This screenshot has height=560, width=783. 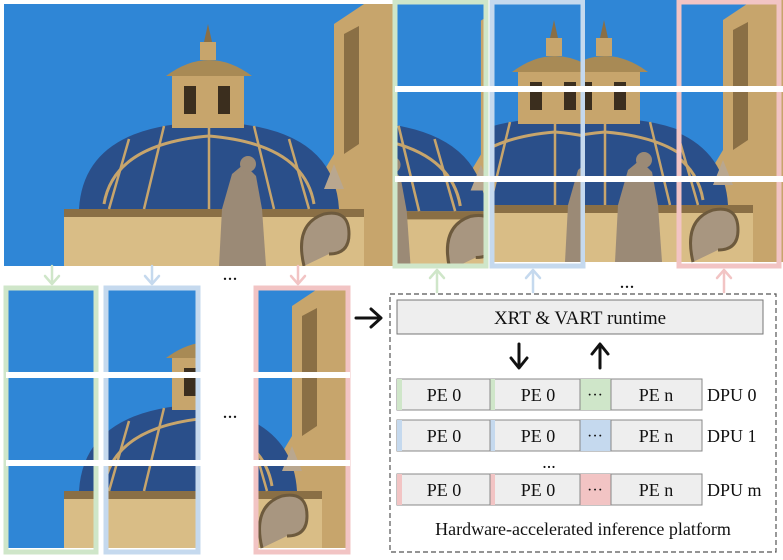 What do you see at coordinates (576, 435) in the screenshot?
I see `dpu-row-1: PE 0 PE 0 ··· PE n DPU 1` at bounding box center [576, 435].